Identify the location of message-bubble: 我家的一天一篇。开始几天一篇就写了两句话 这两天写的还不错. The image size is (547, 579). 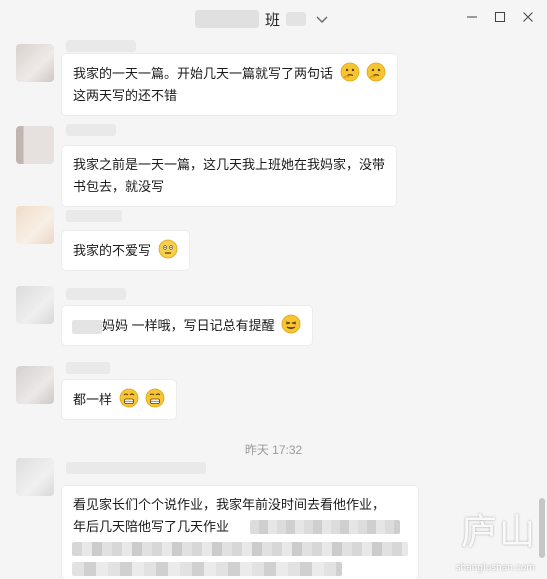
(230, 84).